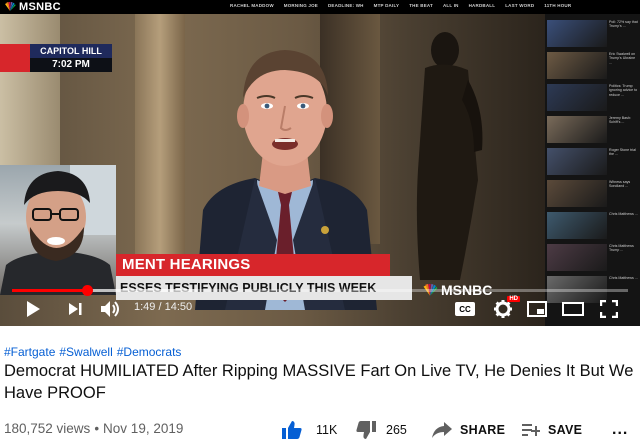  What do you see at coordinates (85, 352) in the screenshot?
I see `hashtag-link: #Swalwell` at bounding box center [85, 352].